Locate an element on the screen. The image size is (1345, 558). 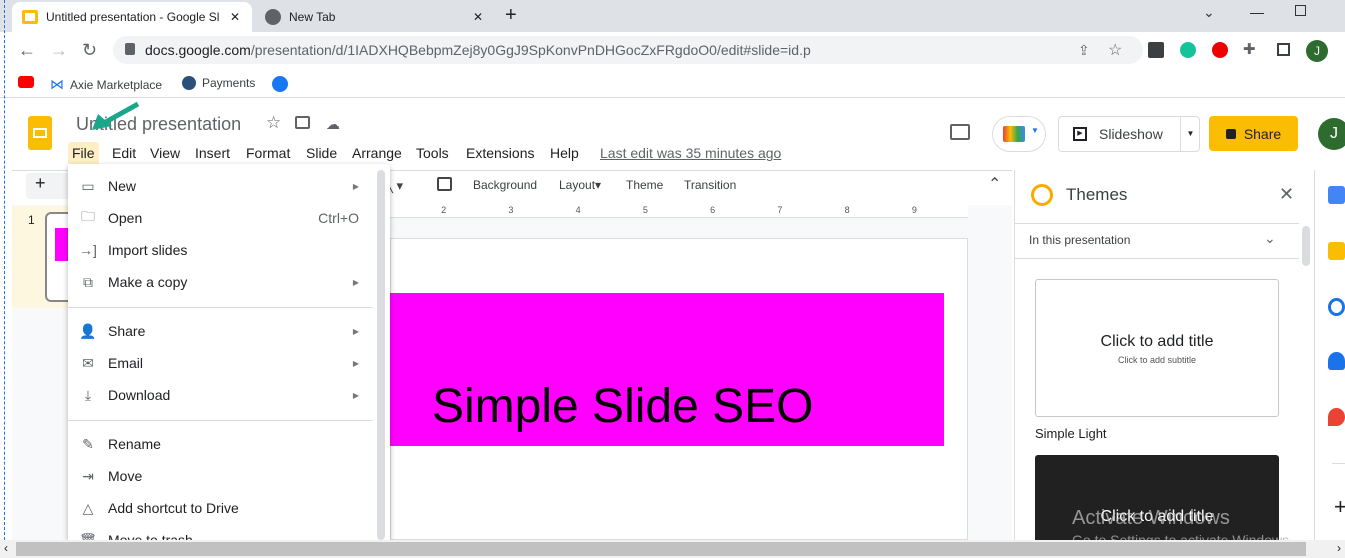
theme-card-simple-light: Click to add title Click to add subtitle is located at coordinates (1157, 348).